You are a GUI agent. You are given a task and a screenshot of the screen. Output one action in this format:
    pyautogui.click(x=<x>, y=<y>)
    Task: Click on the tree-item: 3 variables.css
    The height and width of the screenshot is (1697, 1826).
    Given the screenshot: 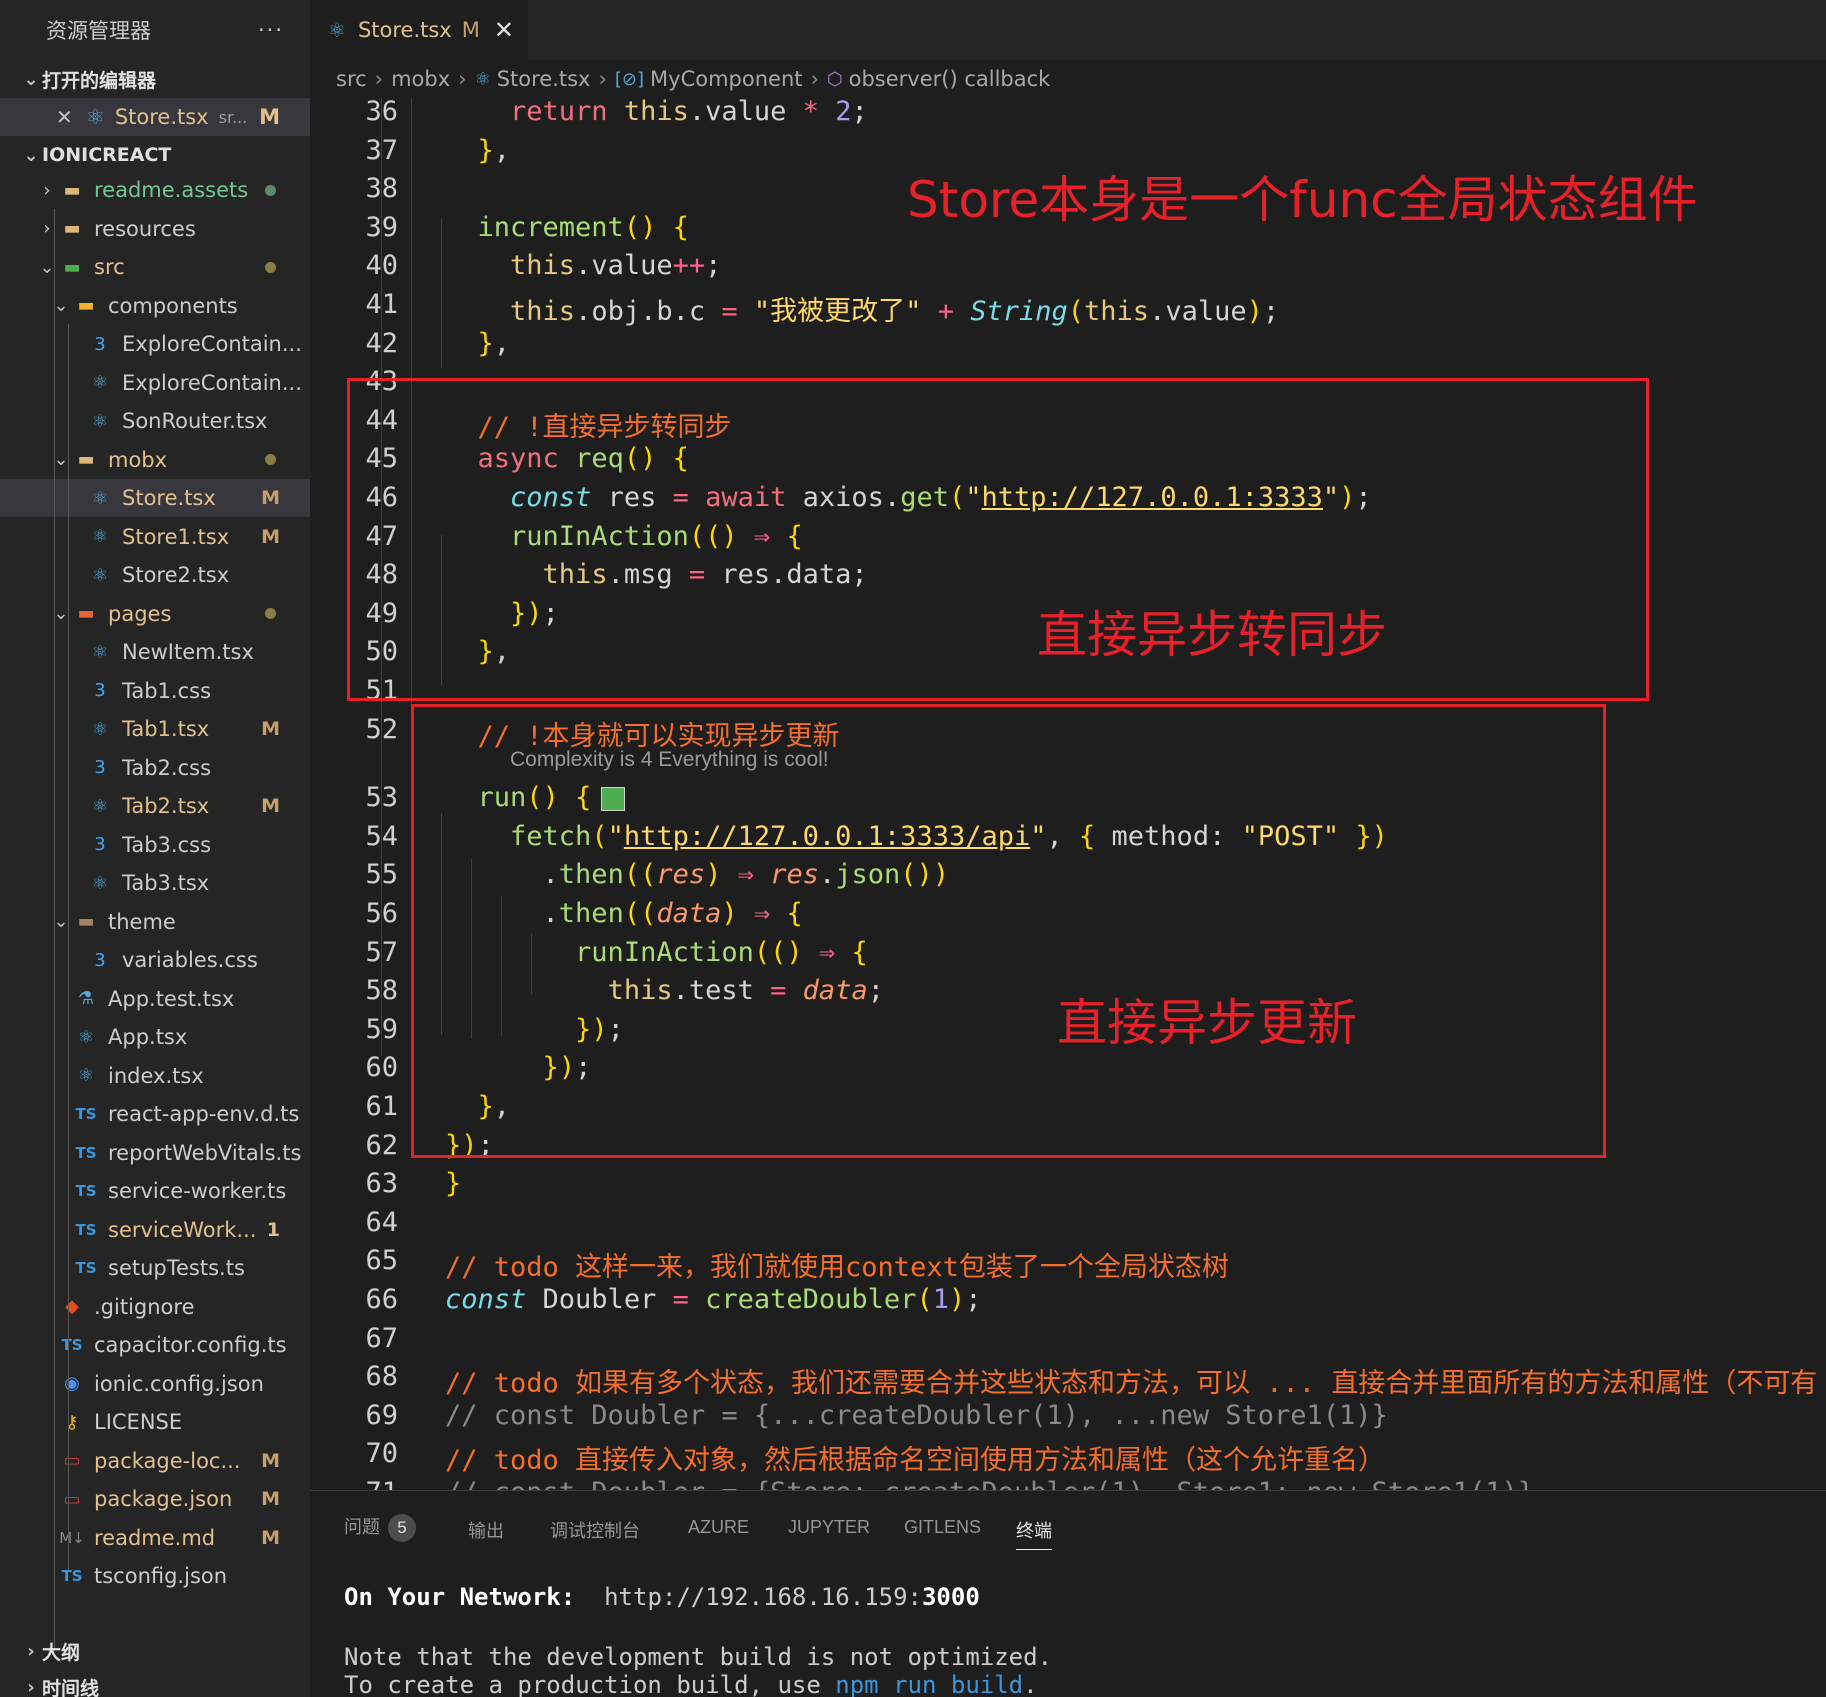 What is the action you would take?
    pyautogui.click(x=155, y=960)
    